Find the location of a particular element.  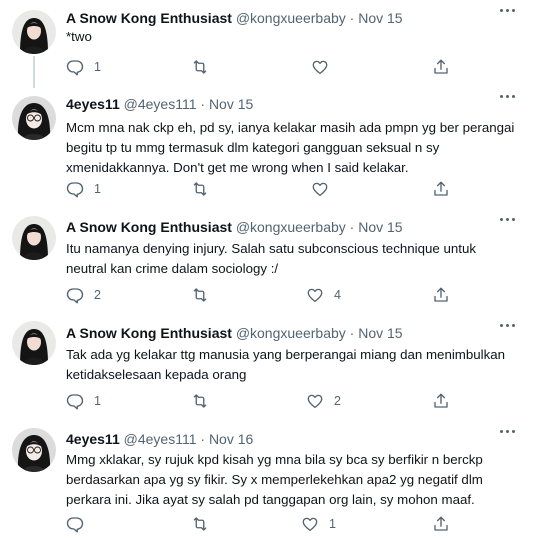

tweet-header: 4eyes11 @4eyes111 · Nov 15 is located at coordinates (159, 104).